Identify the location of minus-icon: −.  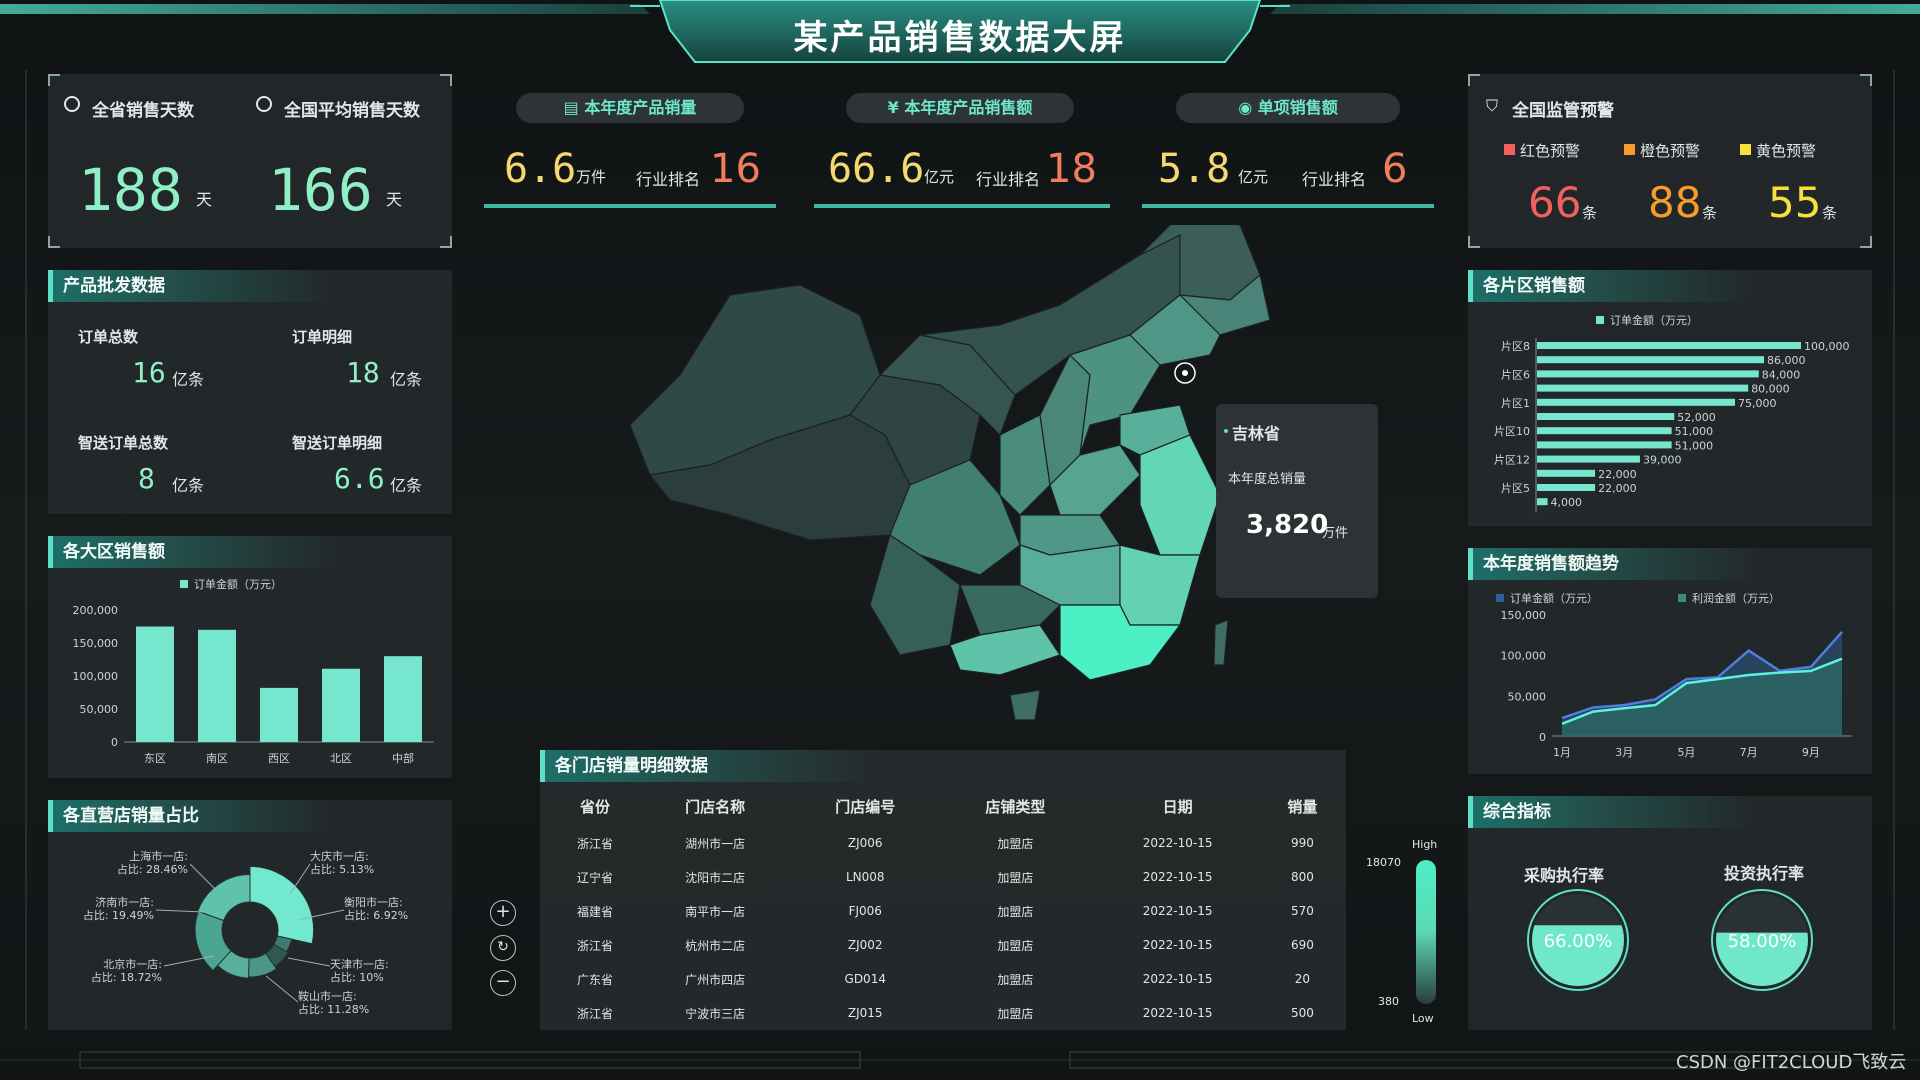
(503, 981).